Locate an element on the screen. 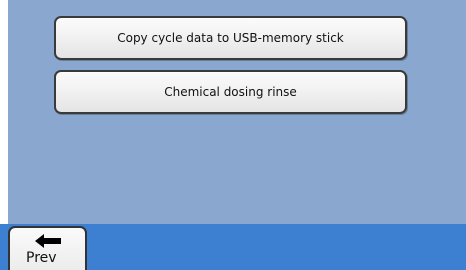  prev-label: Prev is located at coordinates (41, 258).